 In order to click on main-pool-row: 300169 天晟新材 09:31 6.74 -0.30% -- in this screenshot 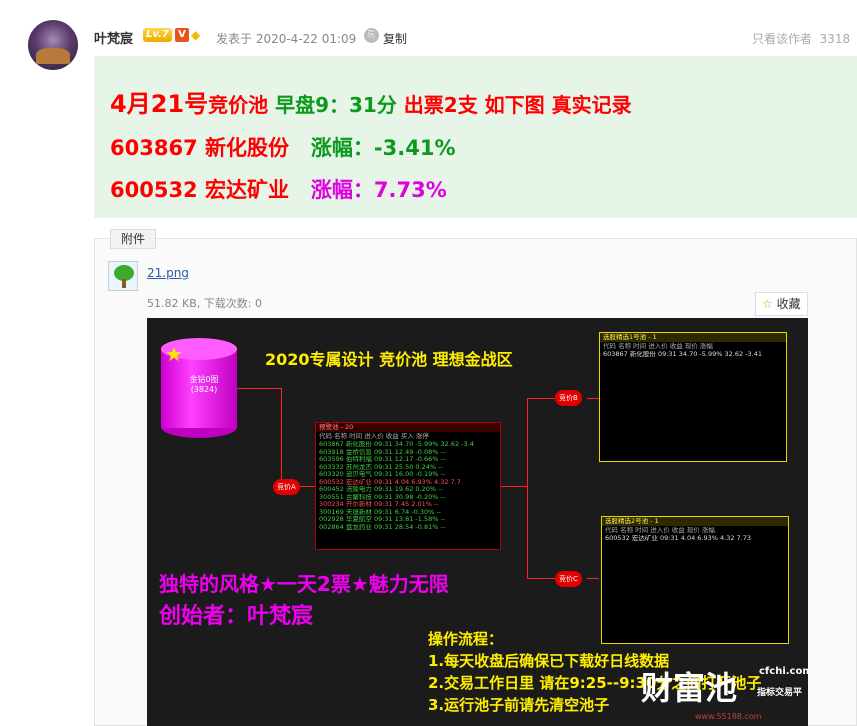, I will do `click(380, 512)`.